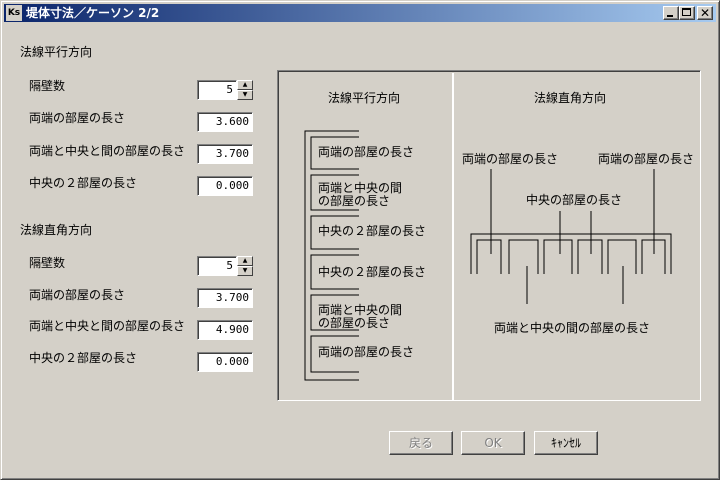 The height and width of the screenshot is (480, 720). I want to click on minimize-button, so click(671, 13).